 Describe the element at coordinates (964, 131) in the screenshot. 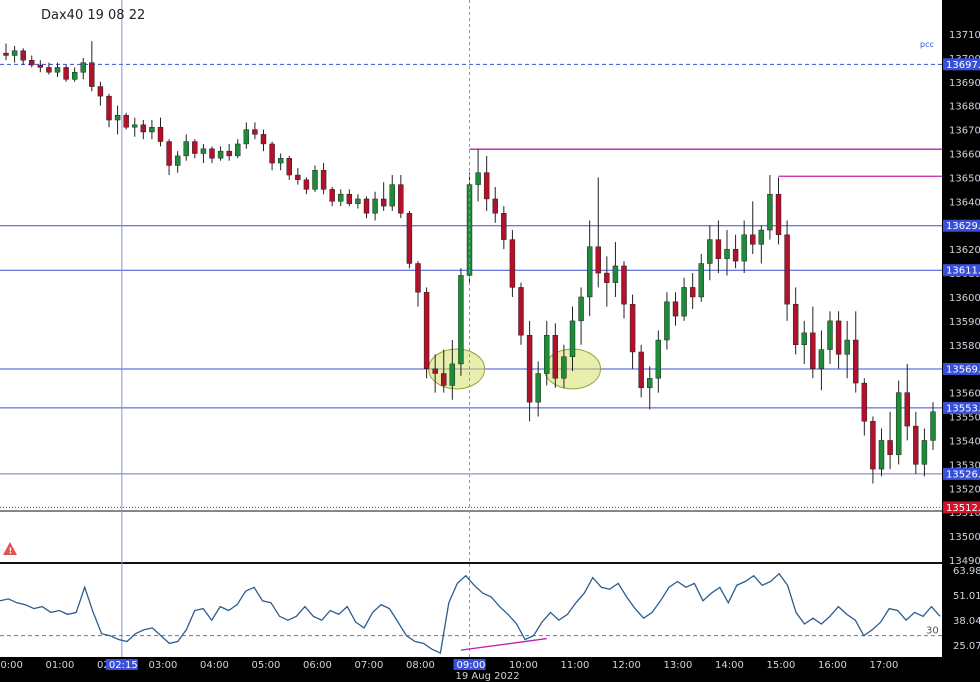

I see `y-tick-label-4: 13670.0` at that location.